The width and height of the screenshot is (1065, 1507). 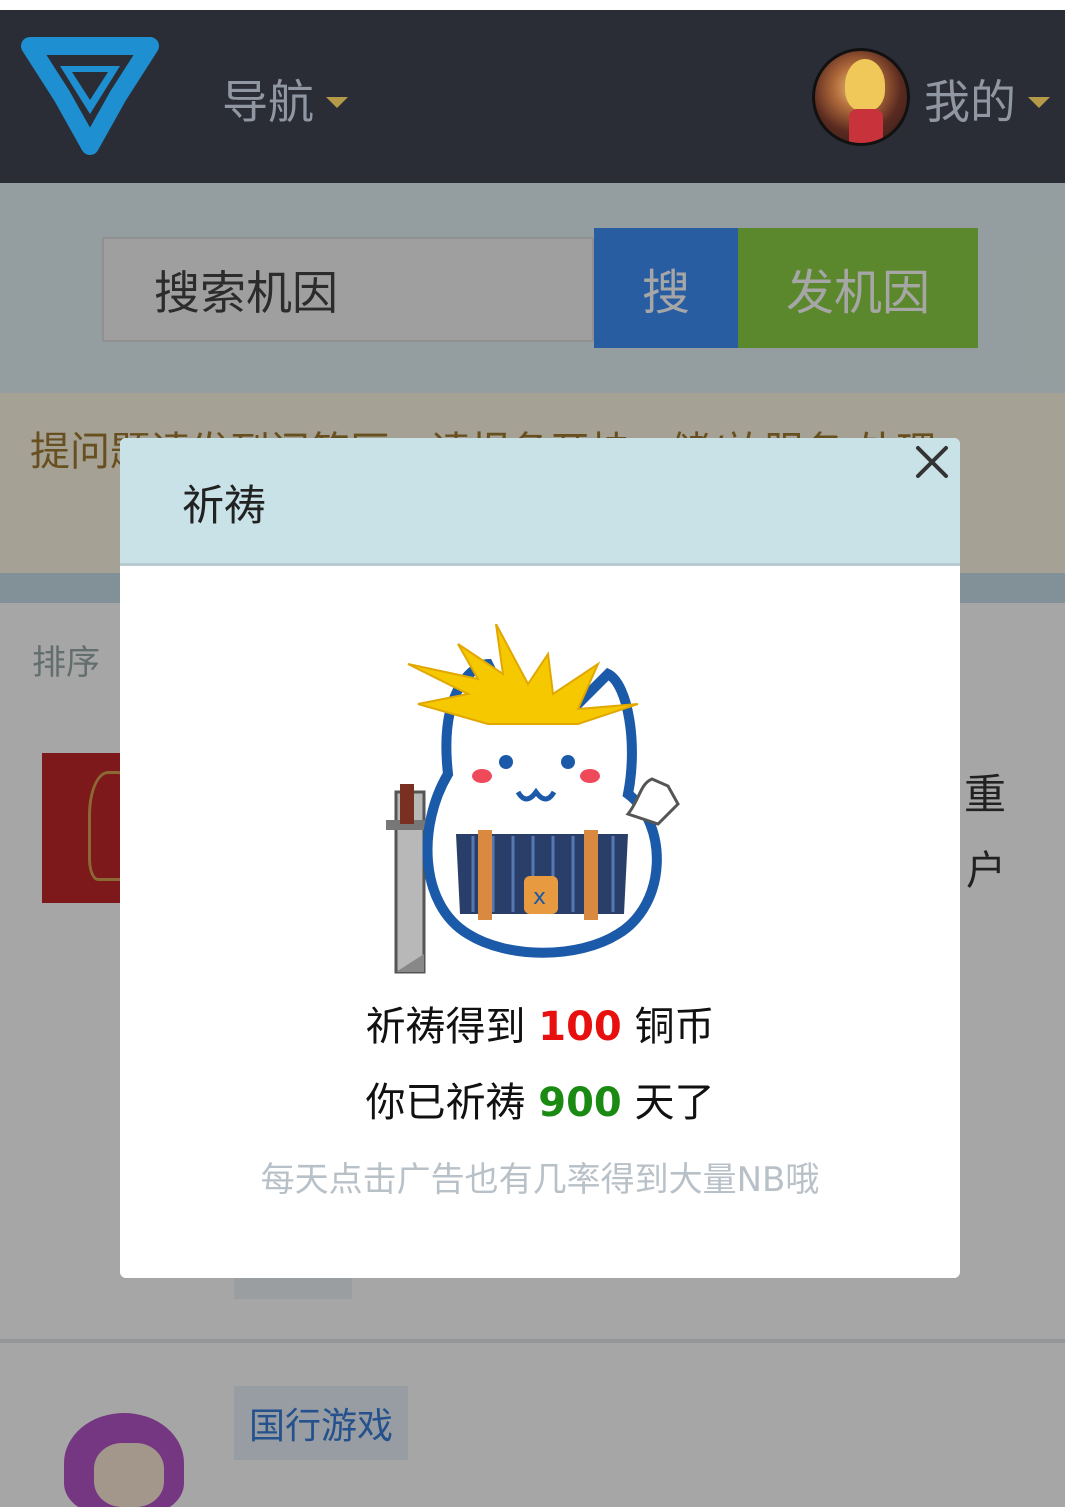 I want to click on site-logo-icon, so click(x=90, y=98).